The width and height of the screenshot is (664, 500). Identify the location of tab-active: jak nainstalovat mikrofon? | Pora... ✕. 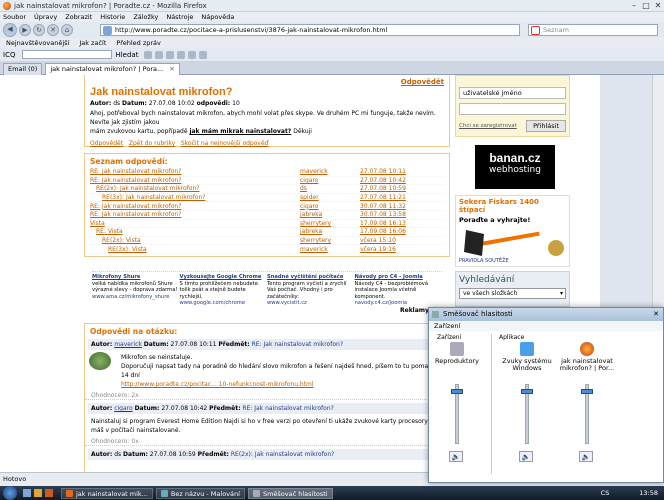
(112, 68).